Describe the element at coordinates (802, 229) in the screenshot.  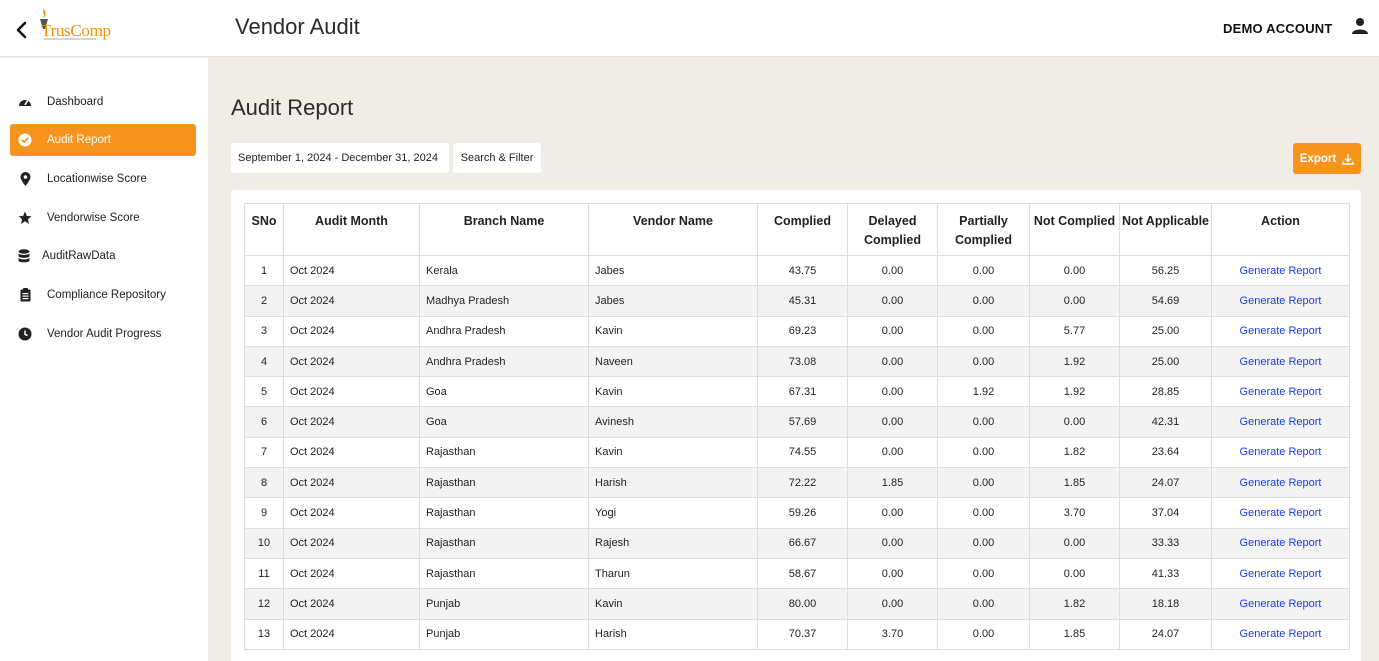
I see `column-header: Complied` at that location.